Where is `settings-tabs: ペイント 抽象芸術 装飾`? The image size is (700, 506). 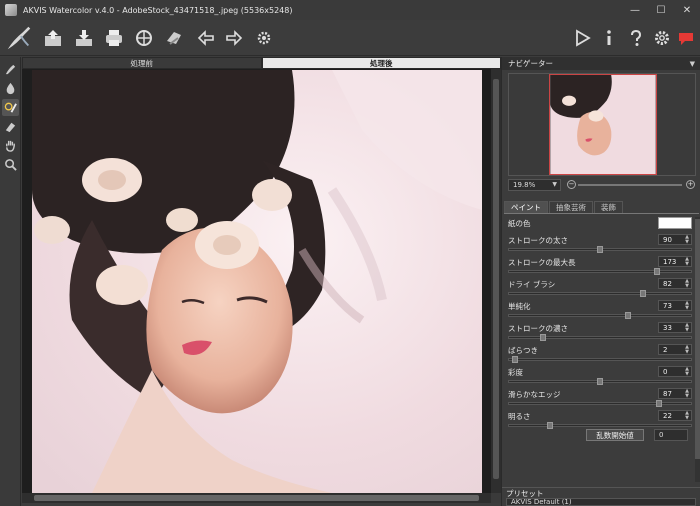 settings-tabs: ペイント 抽象芸術 装飾 is located at coordinates (601, 207).